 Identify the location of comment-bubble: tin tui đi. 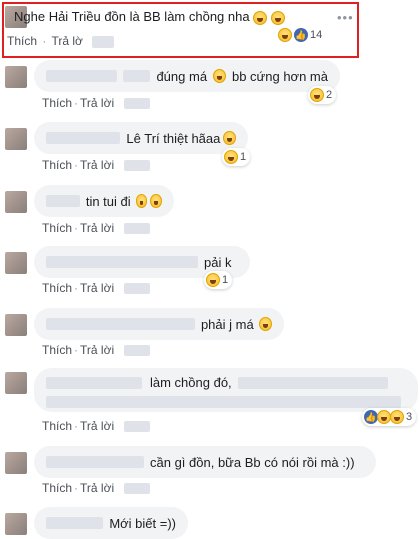
(104, 201).